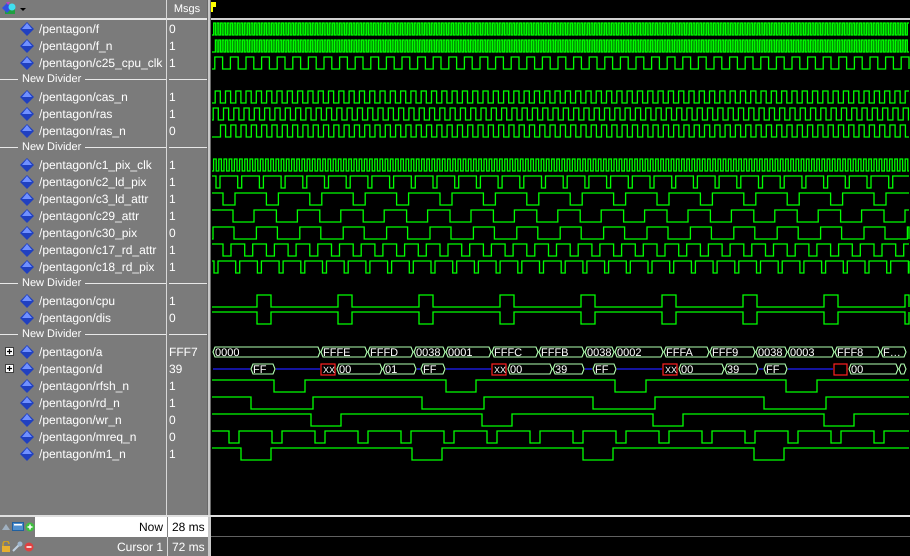  I want to click on signal-name: /pentagon/f, so click(69, 29).